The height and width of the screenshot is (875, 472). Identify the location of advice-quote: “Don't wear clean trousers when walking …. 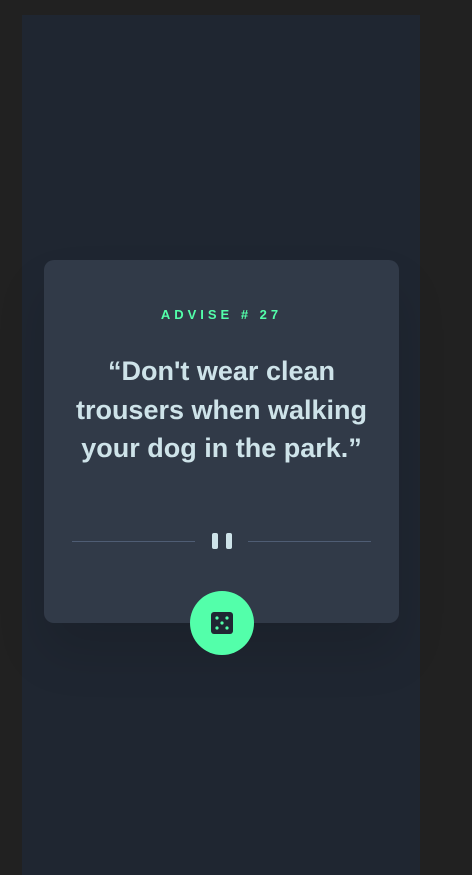
(221, 409).